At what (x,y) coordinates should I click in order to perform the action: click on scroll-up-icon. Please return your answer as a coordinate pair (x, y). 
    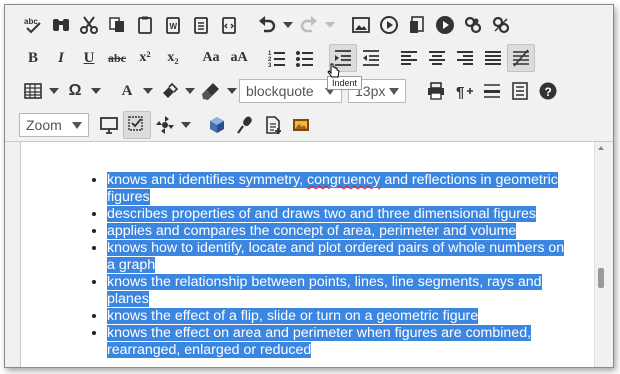
    Looking at the image, I should click on (601, 148).